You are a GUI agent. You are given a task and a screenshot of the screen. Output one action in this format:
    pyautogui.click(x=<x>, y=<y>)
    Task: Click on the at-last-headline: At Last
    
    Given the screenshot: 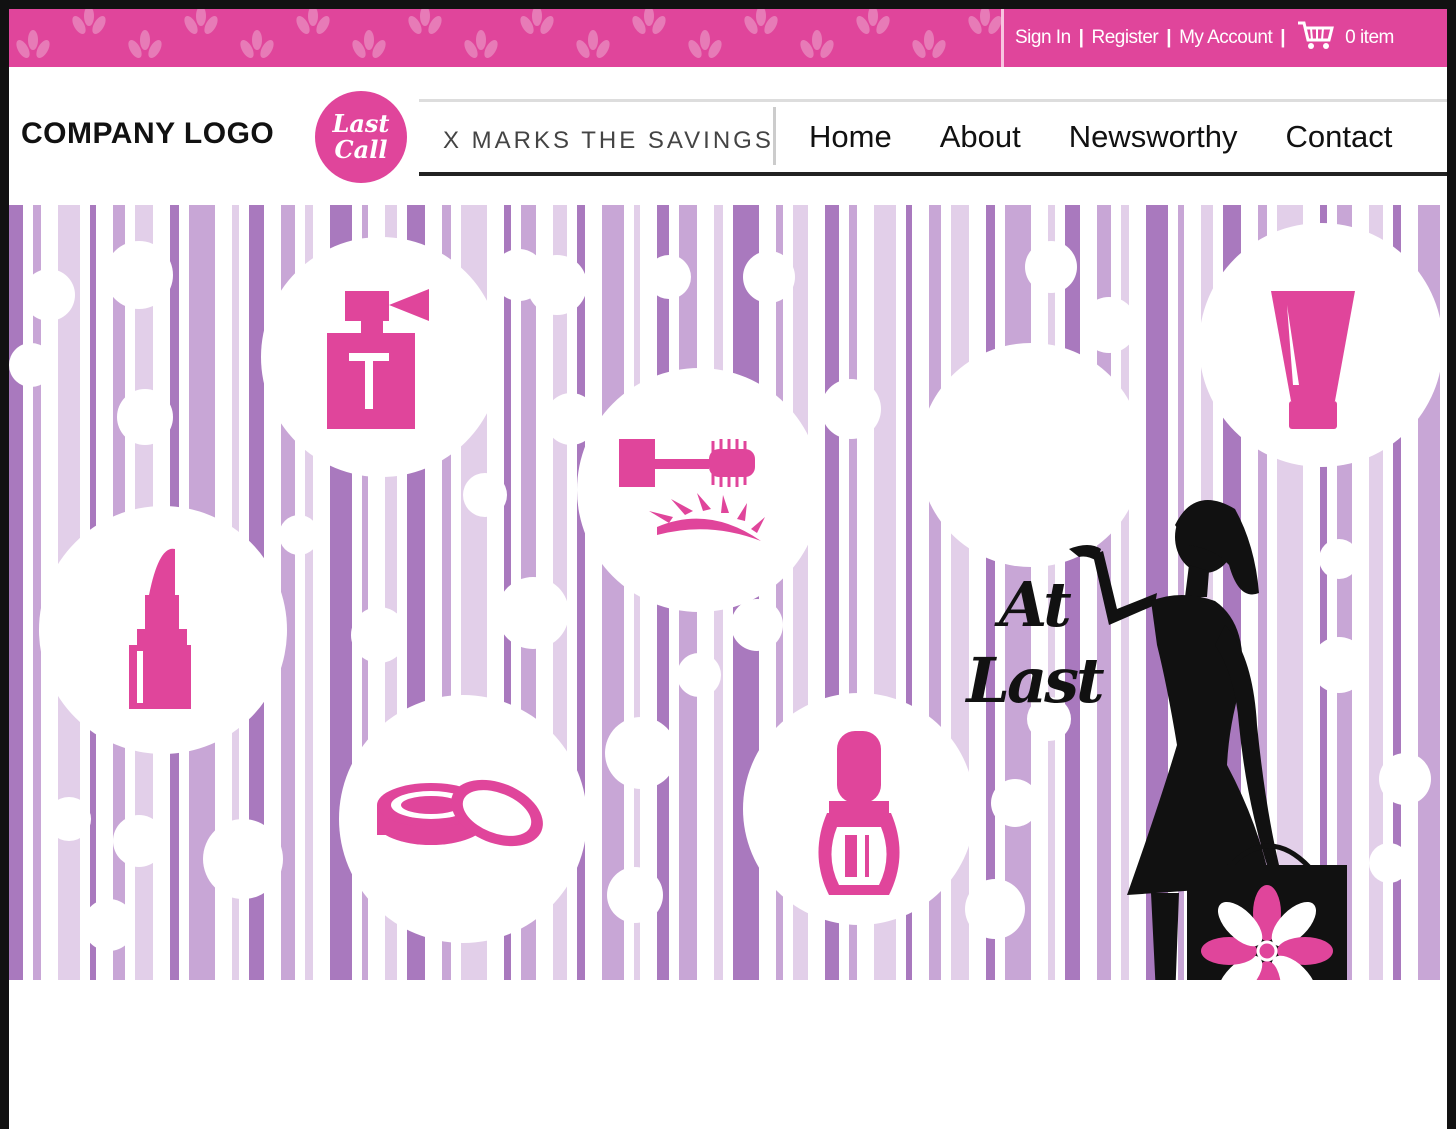 What is the action you would take?
    pyautogui.click(x=1034, y=643)
    